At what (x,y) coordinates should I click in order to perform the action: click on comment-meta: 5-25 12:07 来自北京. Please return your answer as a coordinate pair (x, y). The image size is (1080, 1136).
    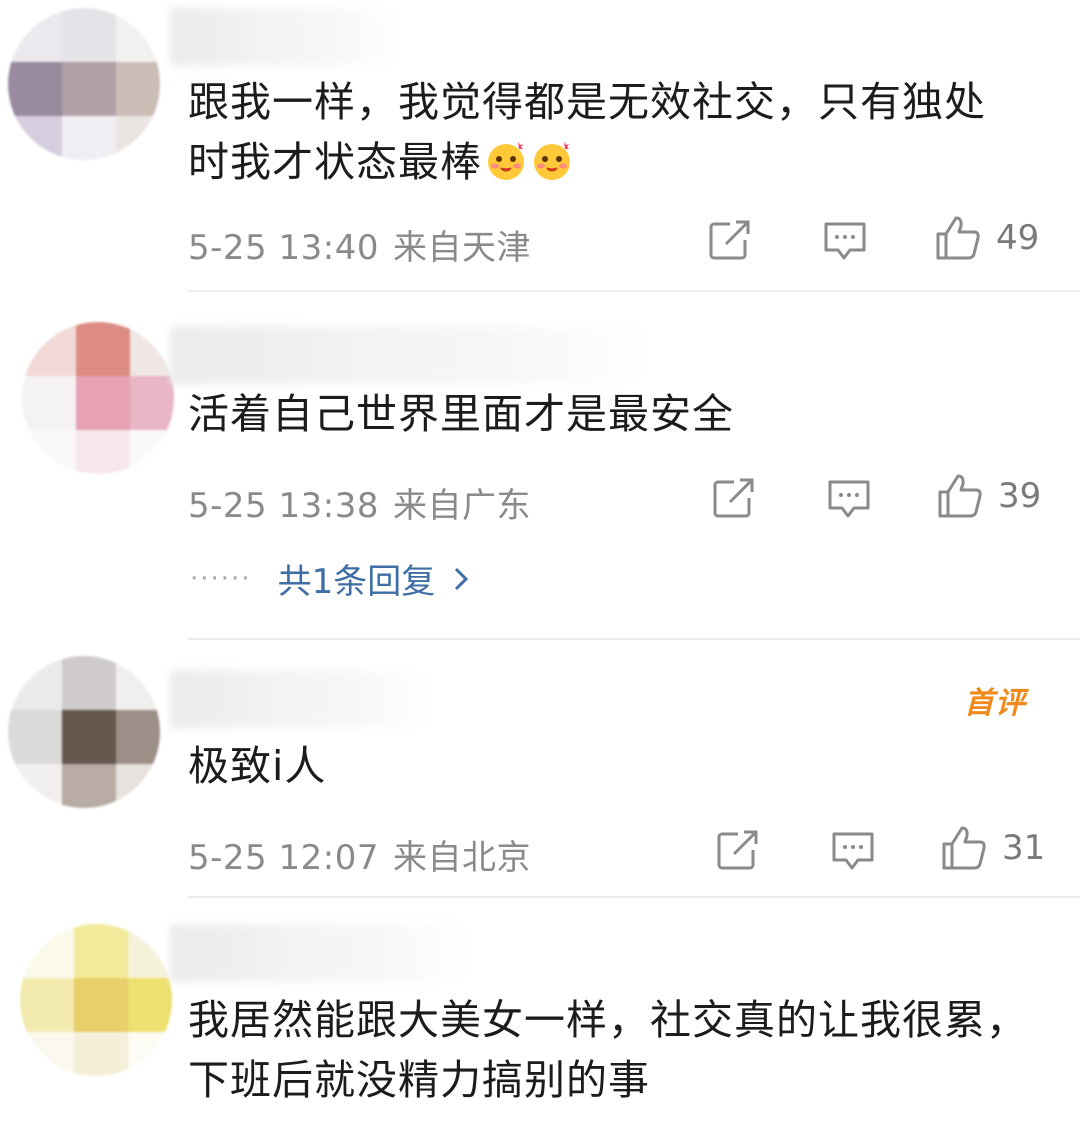
    Looking at the image, I should click on (359, 854).